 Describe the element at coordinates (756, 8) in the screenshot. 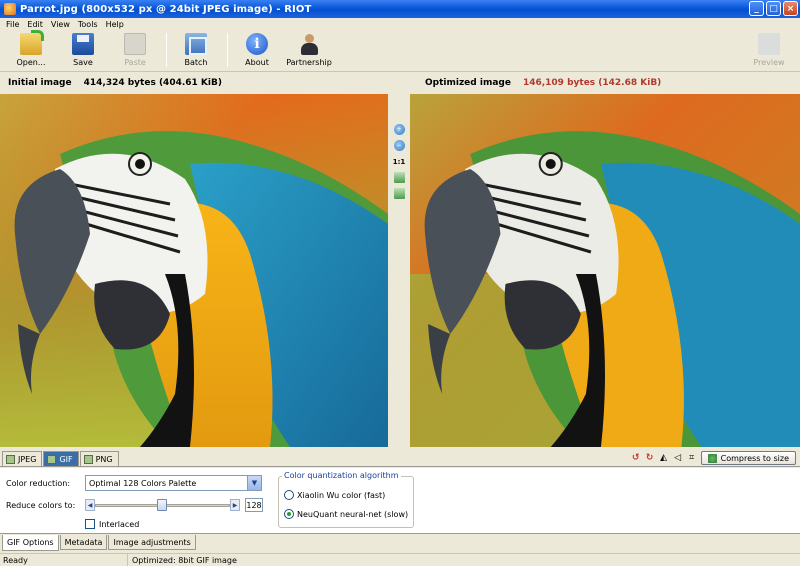

I see `minimize-button: _` at that location.